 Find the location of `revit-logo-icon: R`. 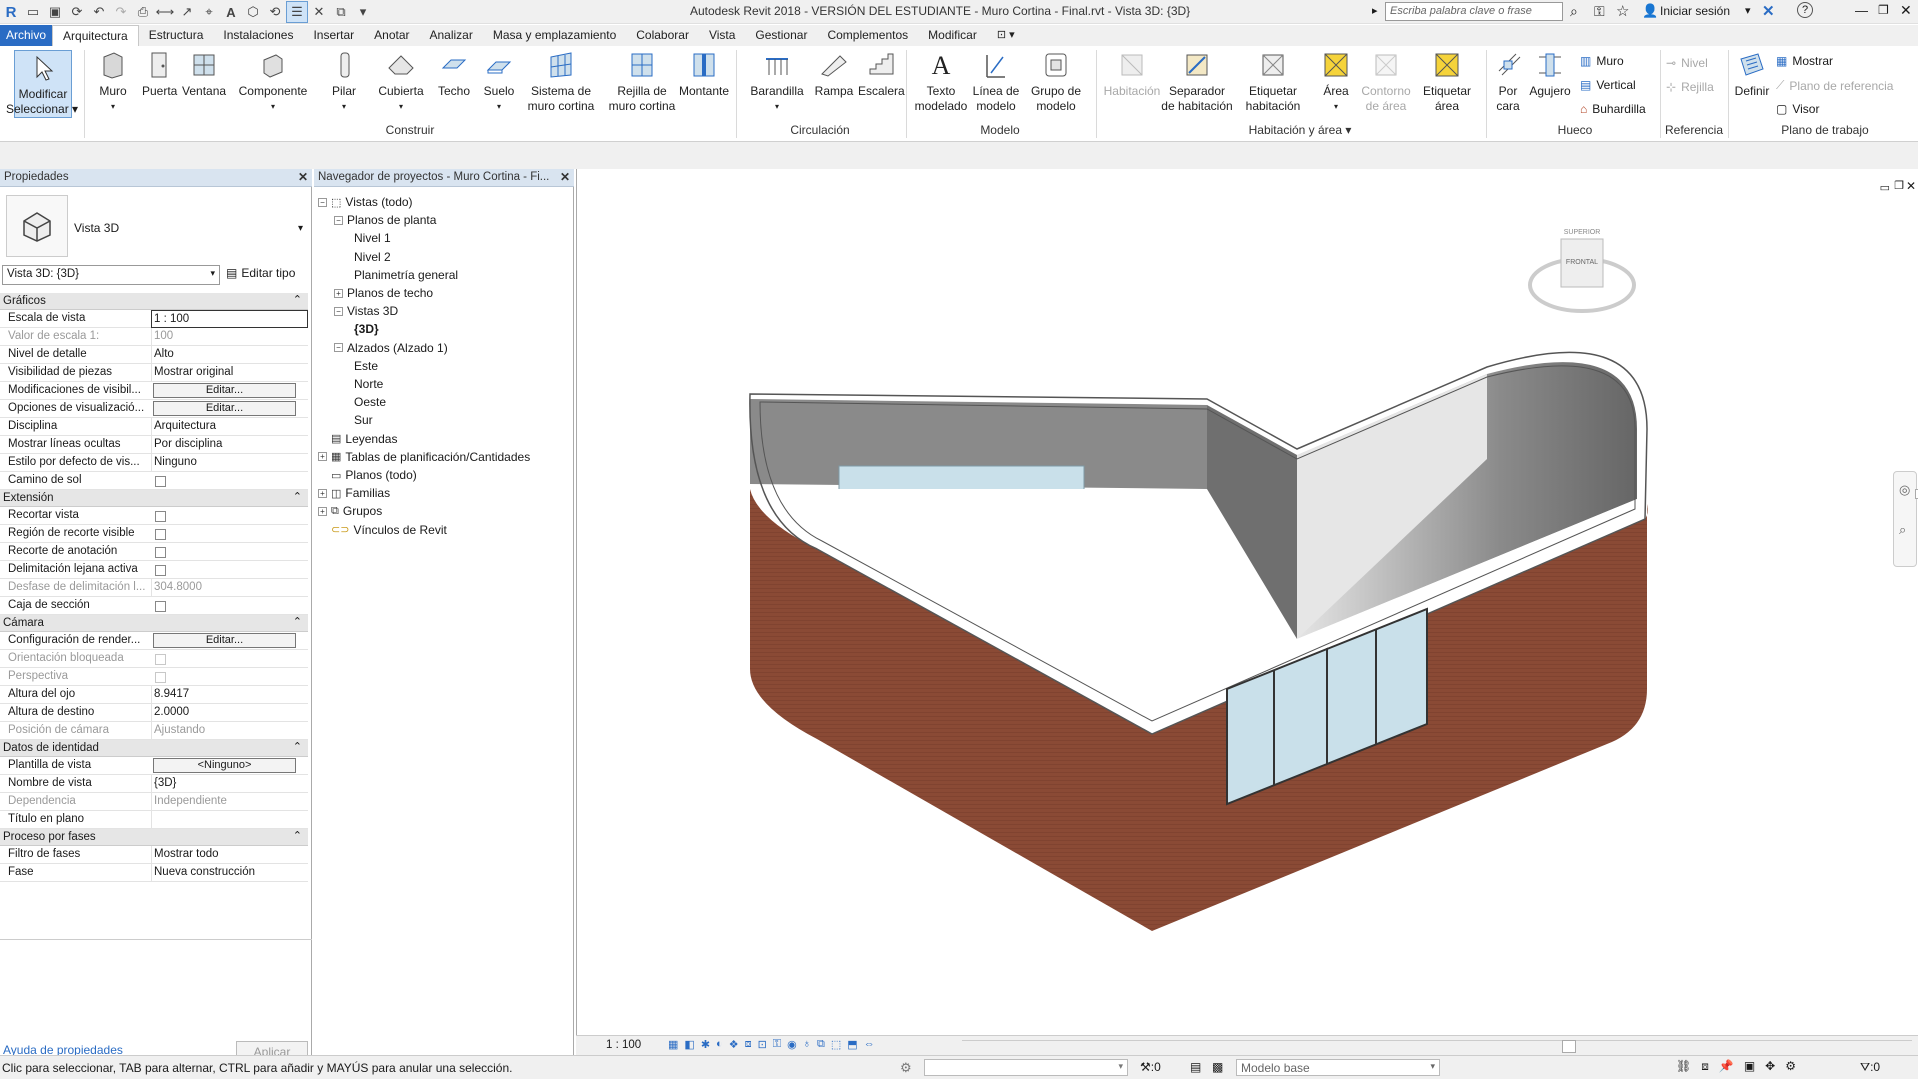

revit-logo-icon: R is located at coordinates (11, 12).